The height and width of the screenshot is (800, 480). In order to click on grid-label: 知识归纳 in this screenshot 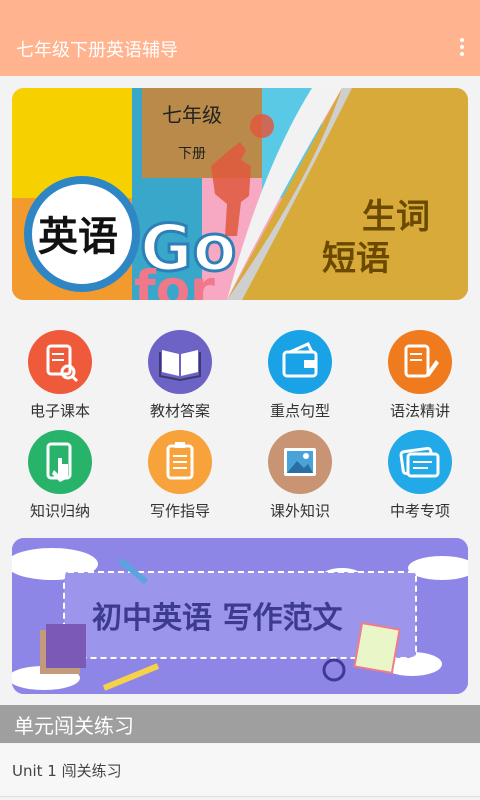, I will do `click(59, 511)`.